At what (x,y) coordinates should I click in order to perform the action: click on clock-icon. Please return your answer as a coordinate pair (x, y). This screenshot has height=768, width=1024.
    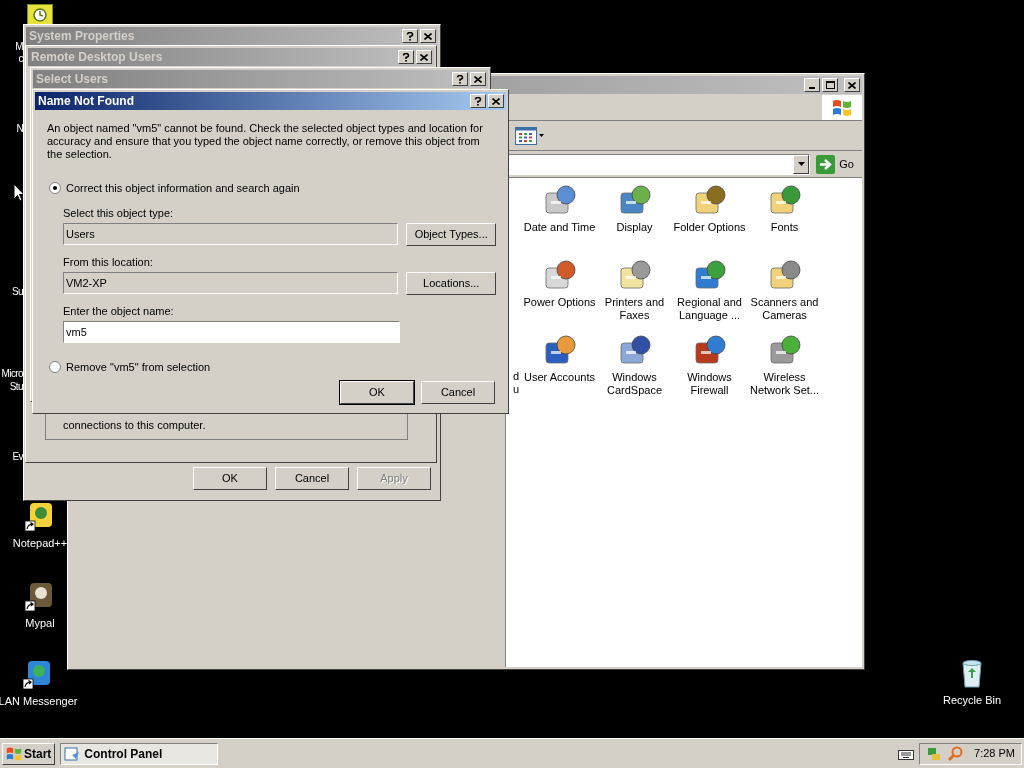
    Looking at the image, I should click on (40, 15).